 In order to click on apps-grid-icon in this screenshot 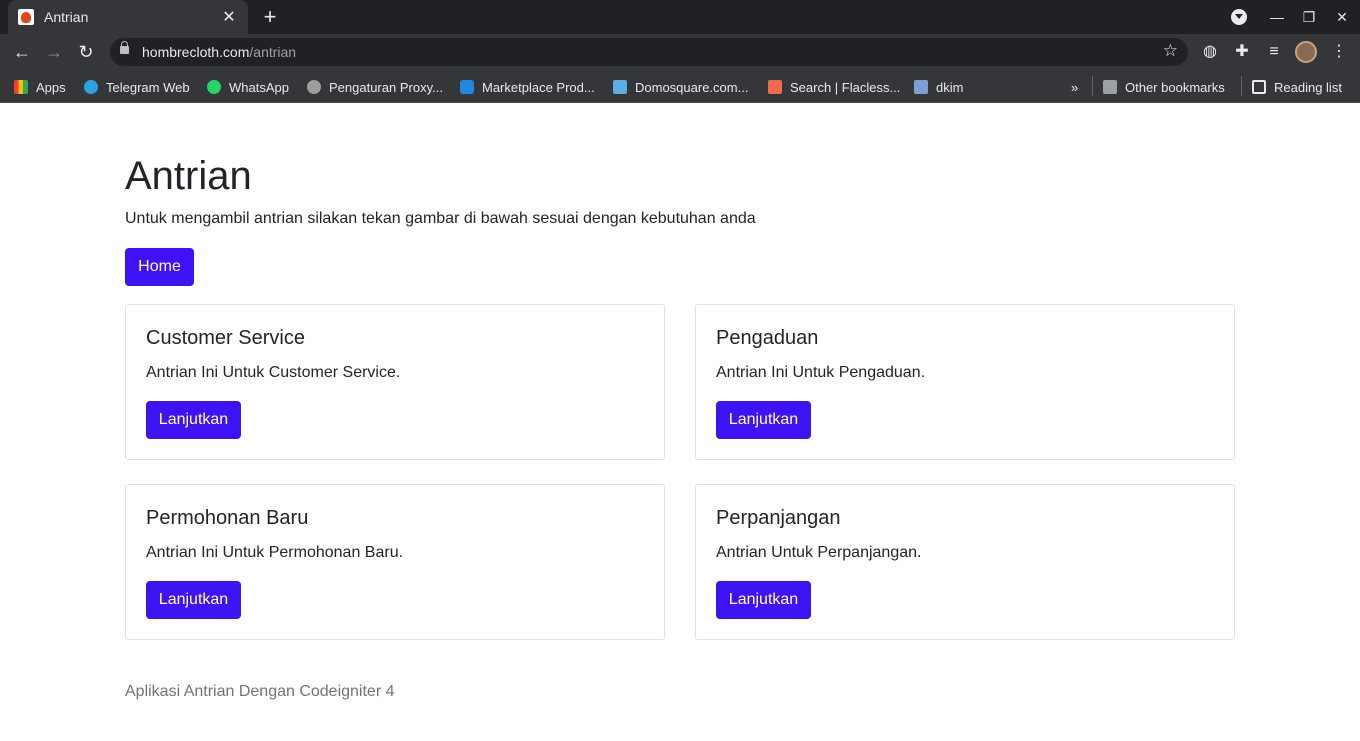, I will do `click(21, 87)`.